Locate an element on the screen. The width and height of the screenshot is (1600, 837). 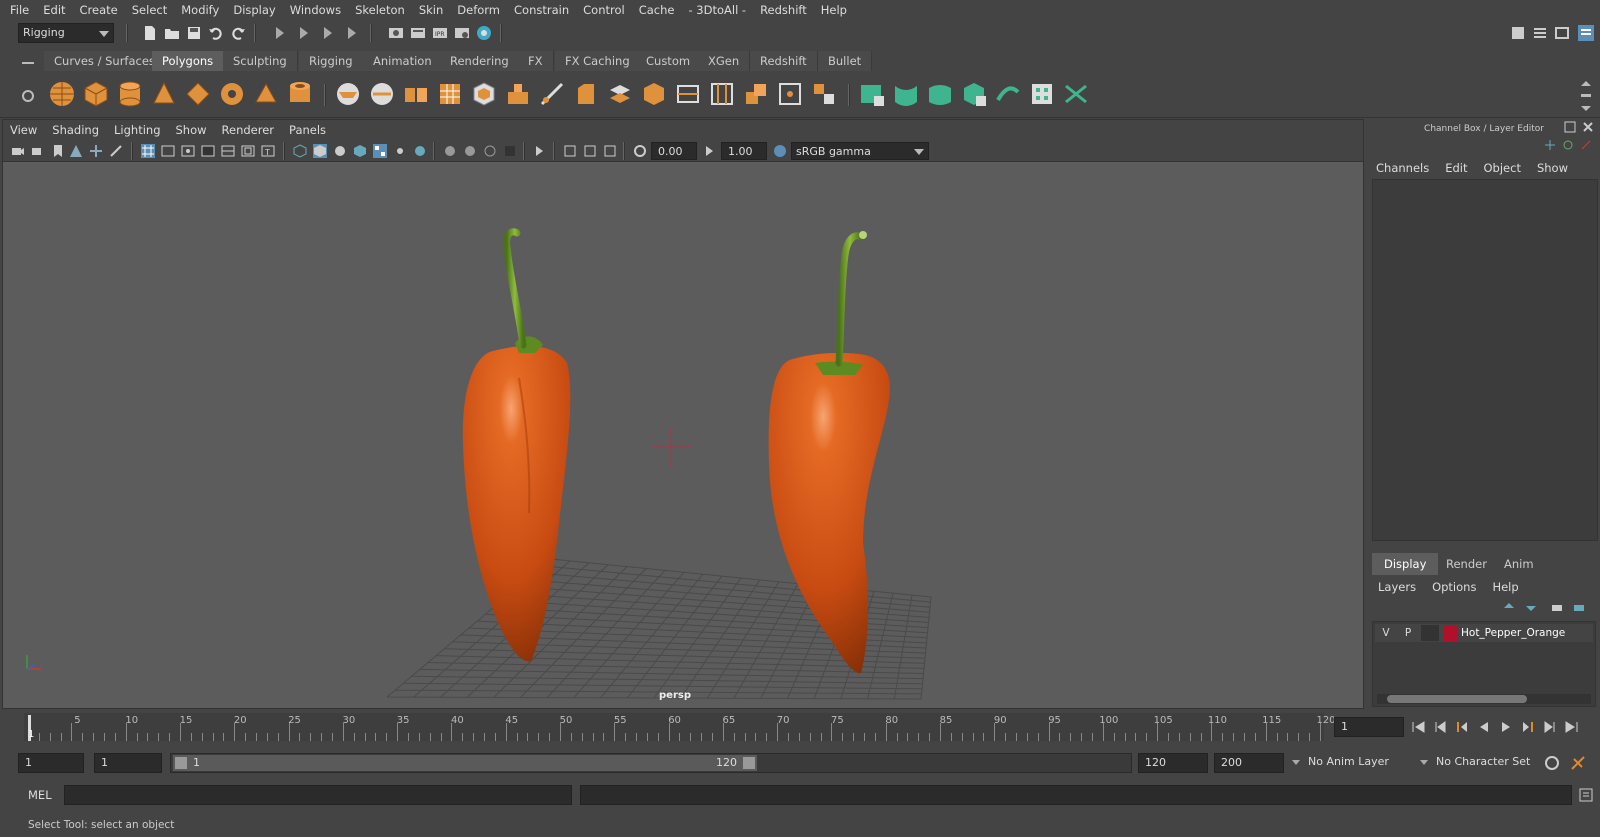
new-layer-selected-icon is located at coordinates (1579, 608).